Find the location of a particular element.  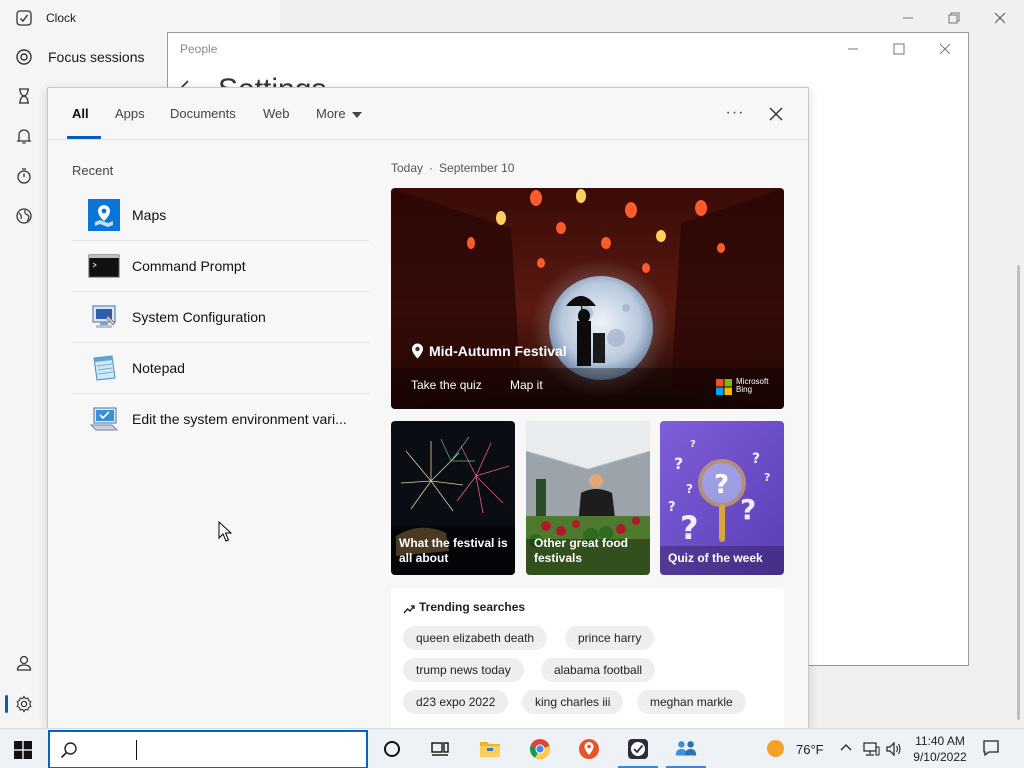

focus-sessions-icon is located at coordinates (24, 57).